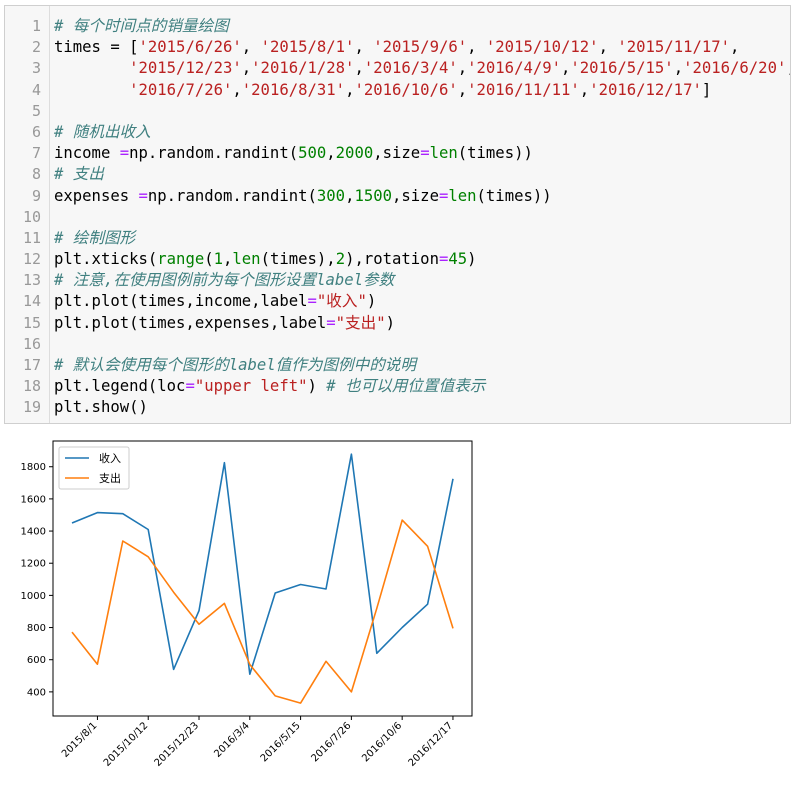 This screenshot has height=795, width=795. Describe the element at coordinates (80, 740) in the screenshot. I see `x-tick-label: 2015/8/1` at that location.